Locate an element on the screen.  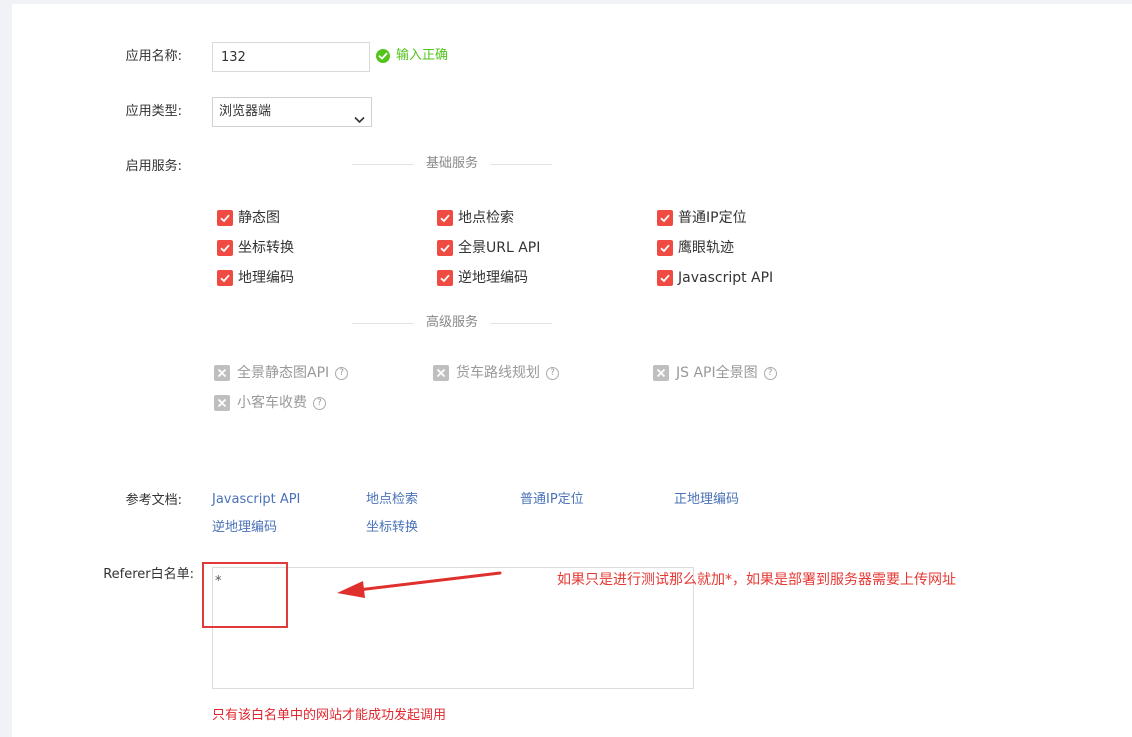
doc-link: 坐标转换 is located at coordinates (392, 528).